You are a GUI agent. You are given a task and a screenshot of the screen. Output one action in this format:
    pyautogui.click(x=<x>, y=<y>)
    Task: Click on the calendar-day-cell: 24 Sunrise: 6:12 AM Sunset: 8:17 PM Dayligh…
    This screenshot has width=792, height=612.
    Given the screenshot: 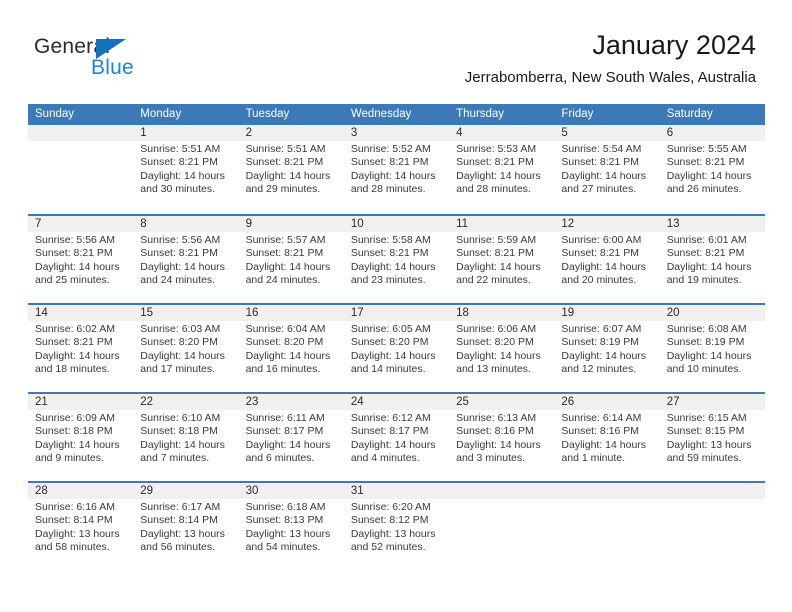 What is the action you would take?
    pyautogui.click(x=396, y=437)
    